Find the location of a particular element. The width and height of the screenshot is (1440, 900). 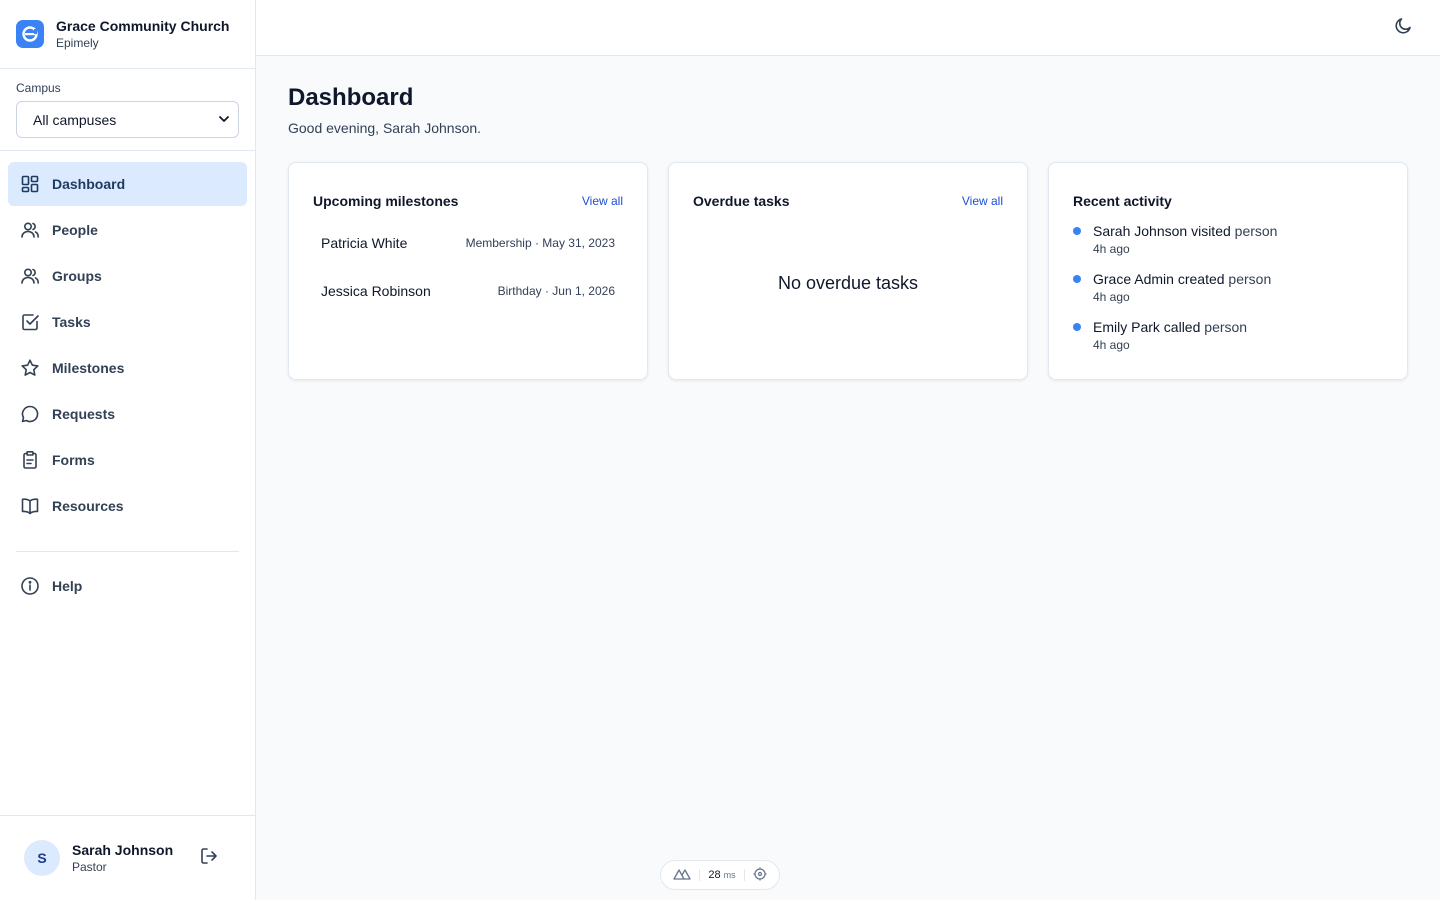

avatar: S is located at coordinates (42, 858).